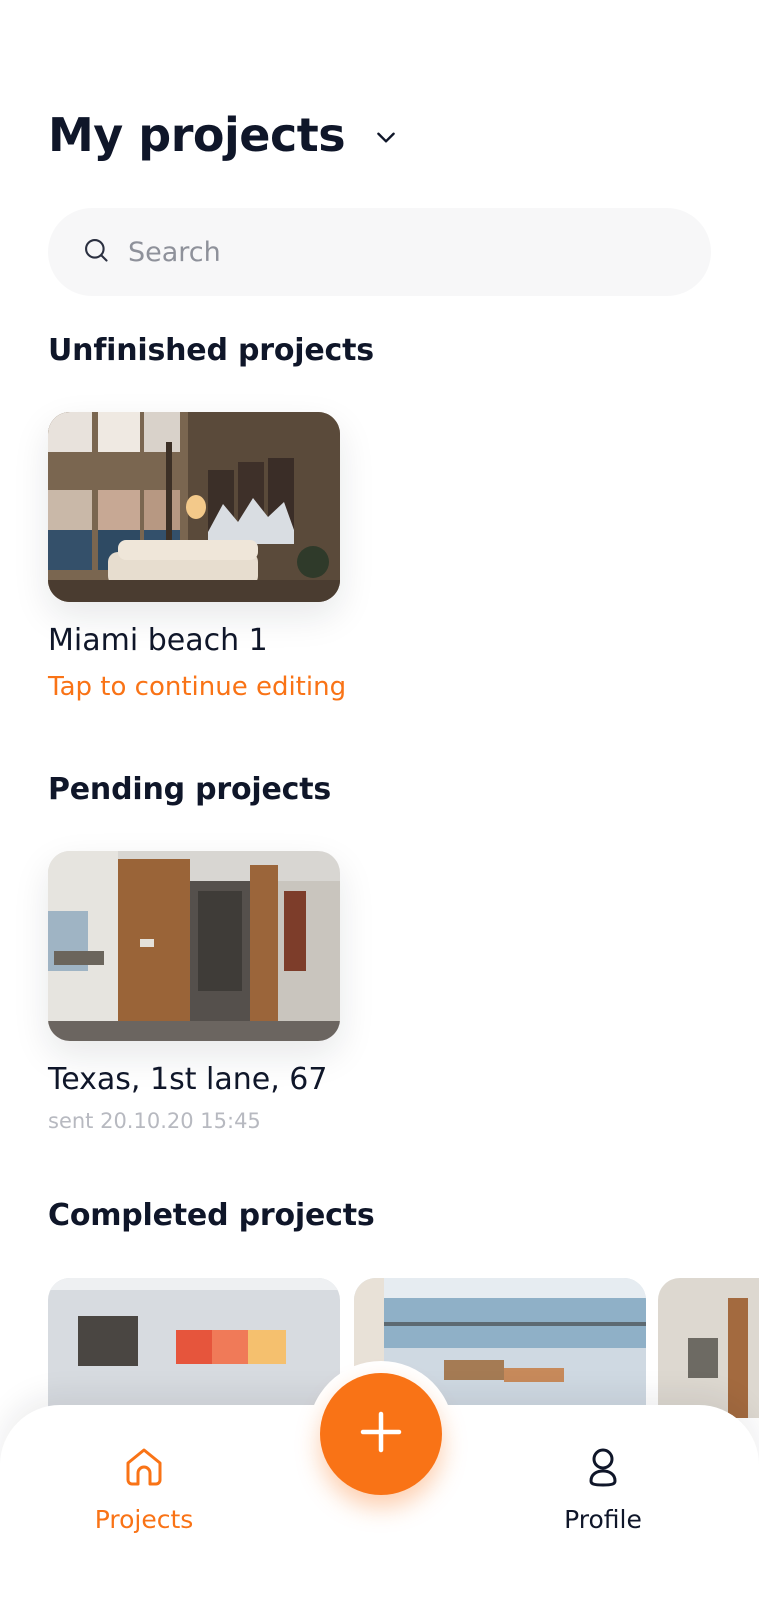  I want to click on interior-image, so click(708, 1348).